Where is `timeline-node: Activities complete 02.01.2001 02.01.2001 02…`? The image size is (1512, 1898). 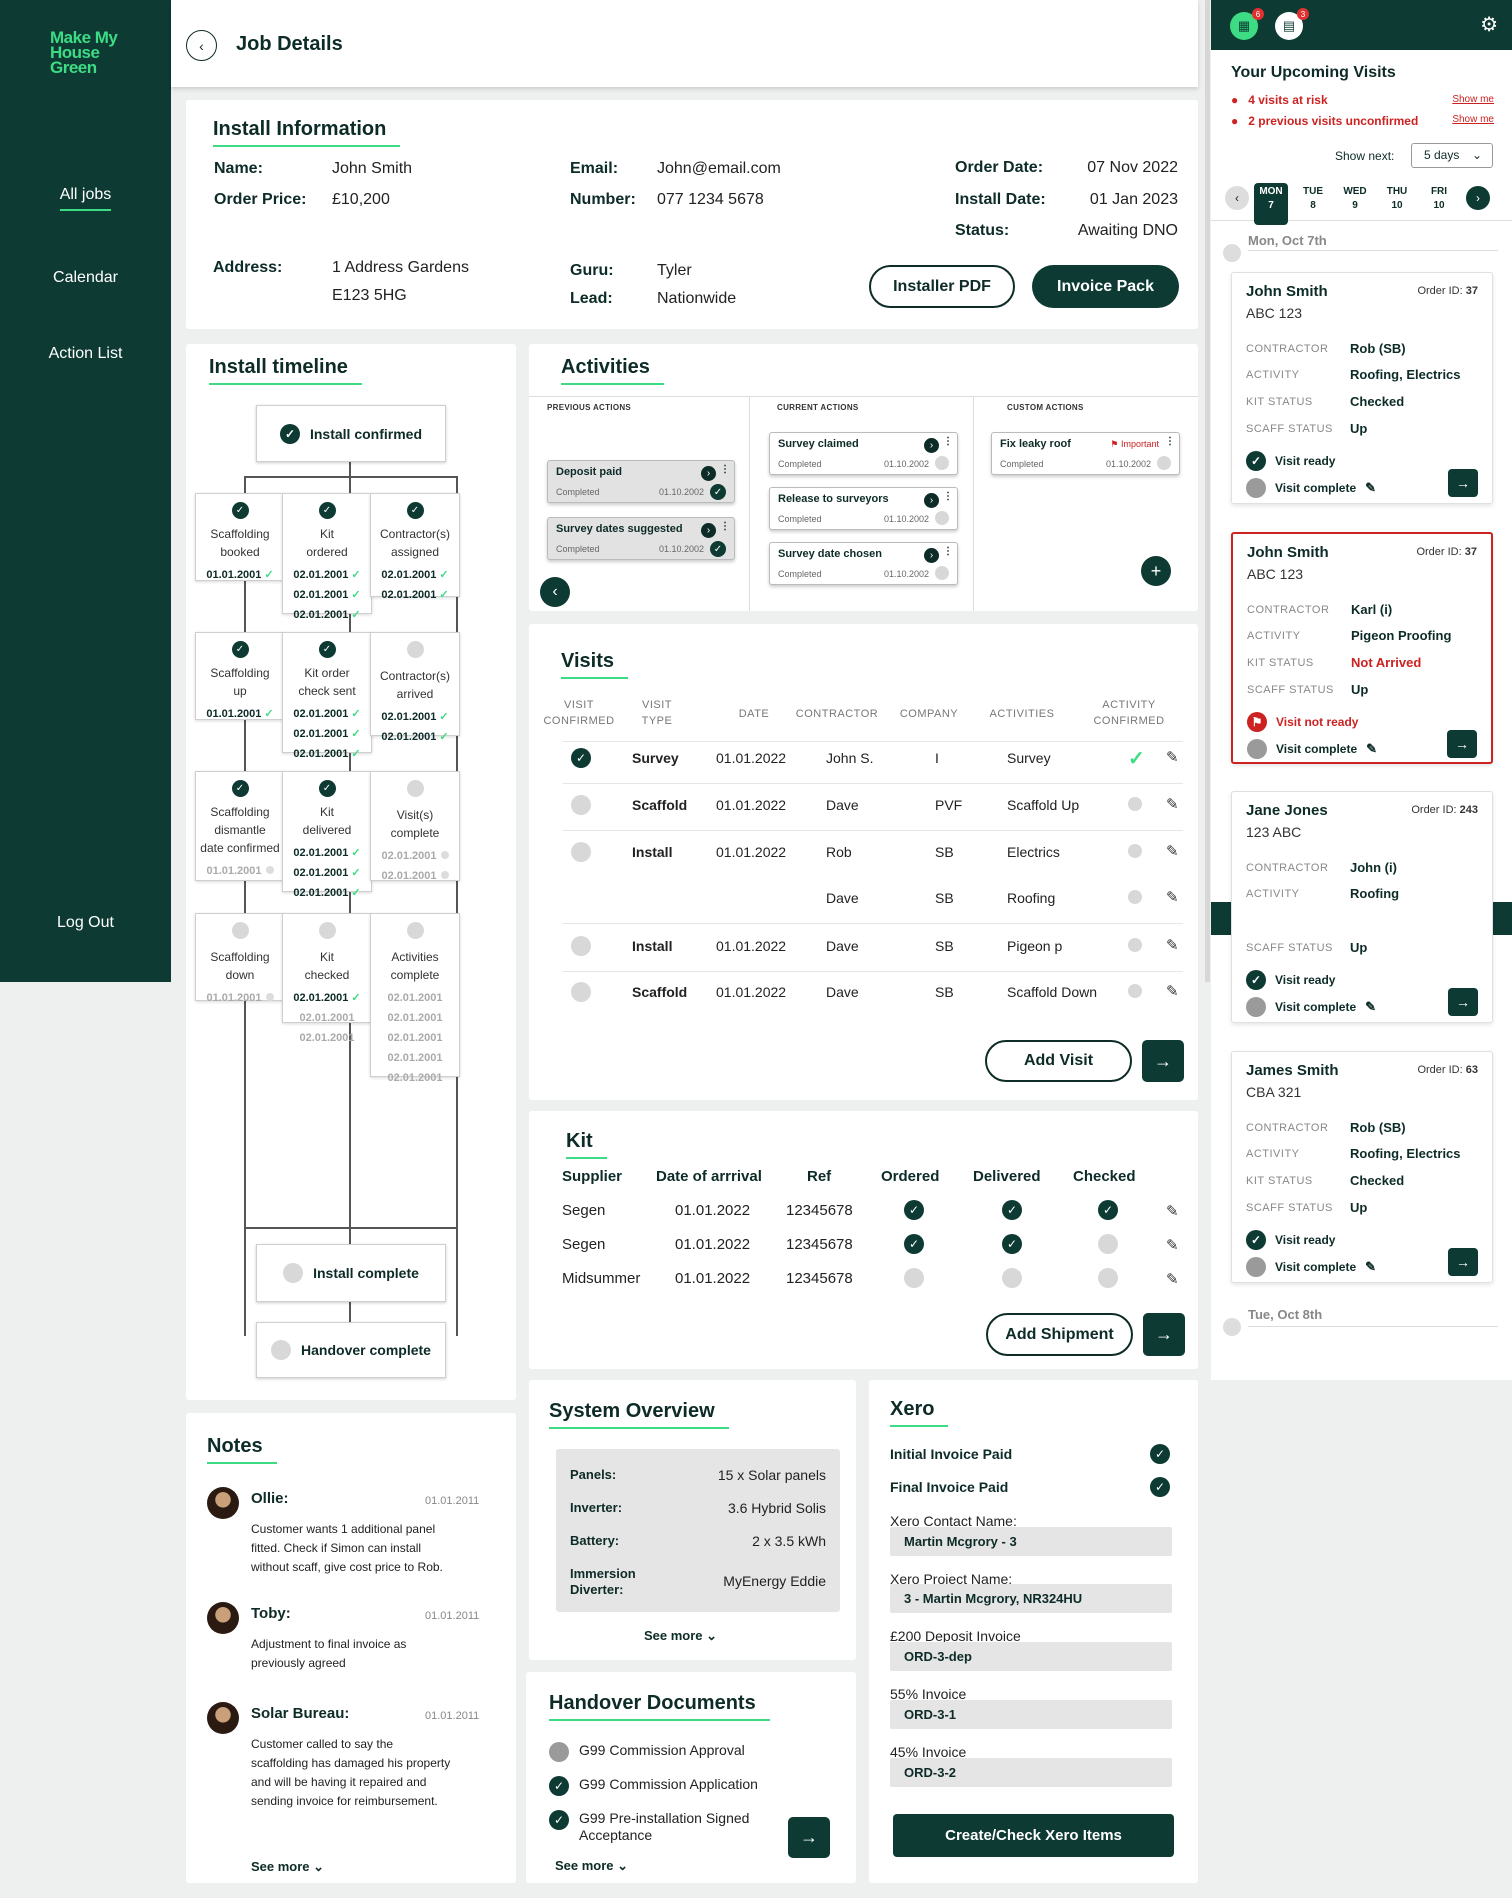 timeline-node: Activities complete 02.01.2001 02.01.2001 02… is located at coordinates (415, 998).